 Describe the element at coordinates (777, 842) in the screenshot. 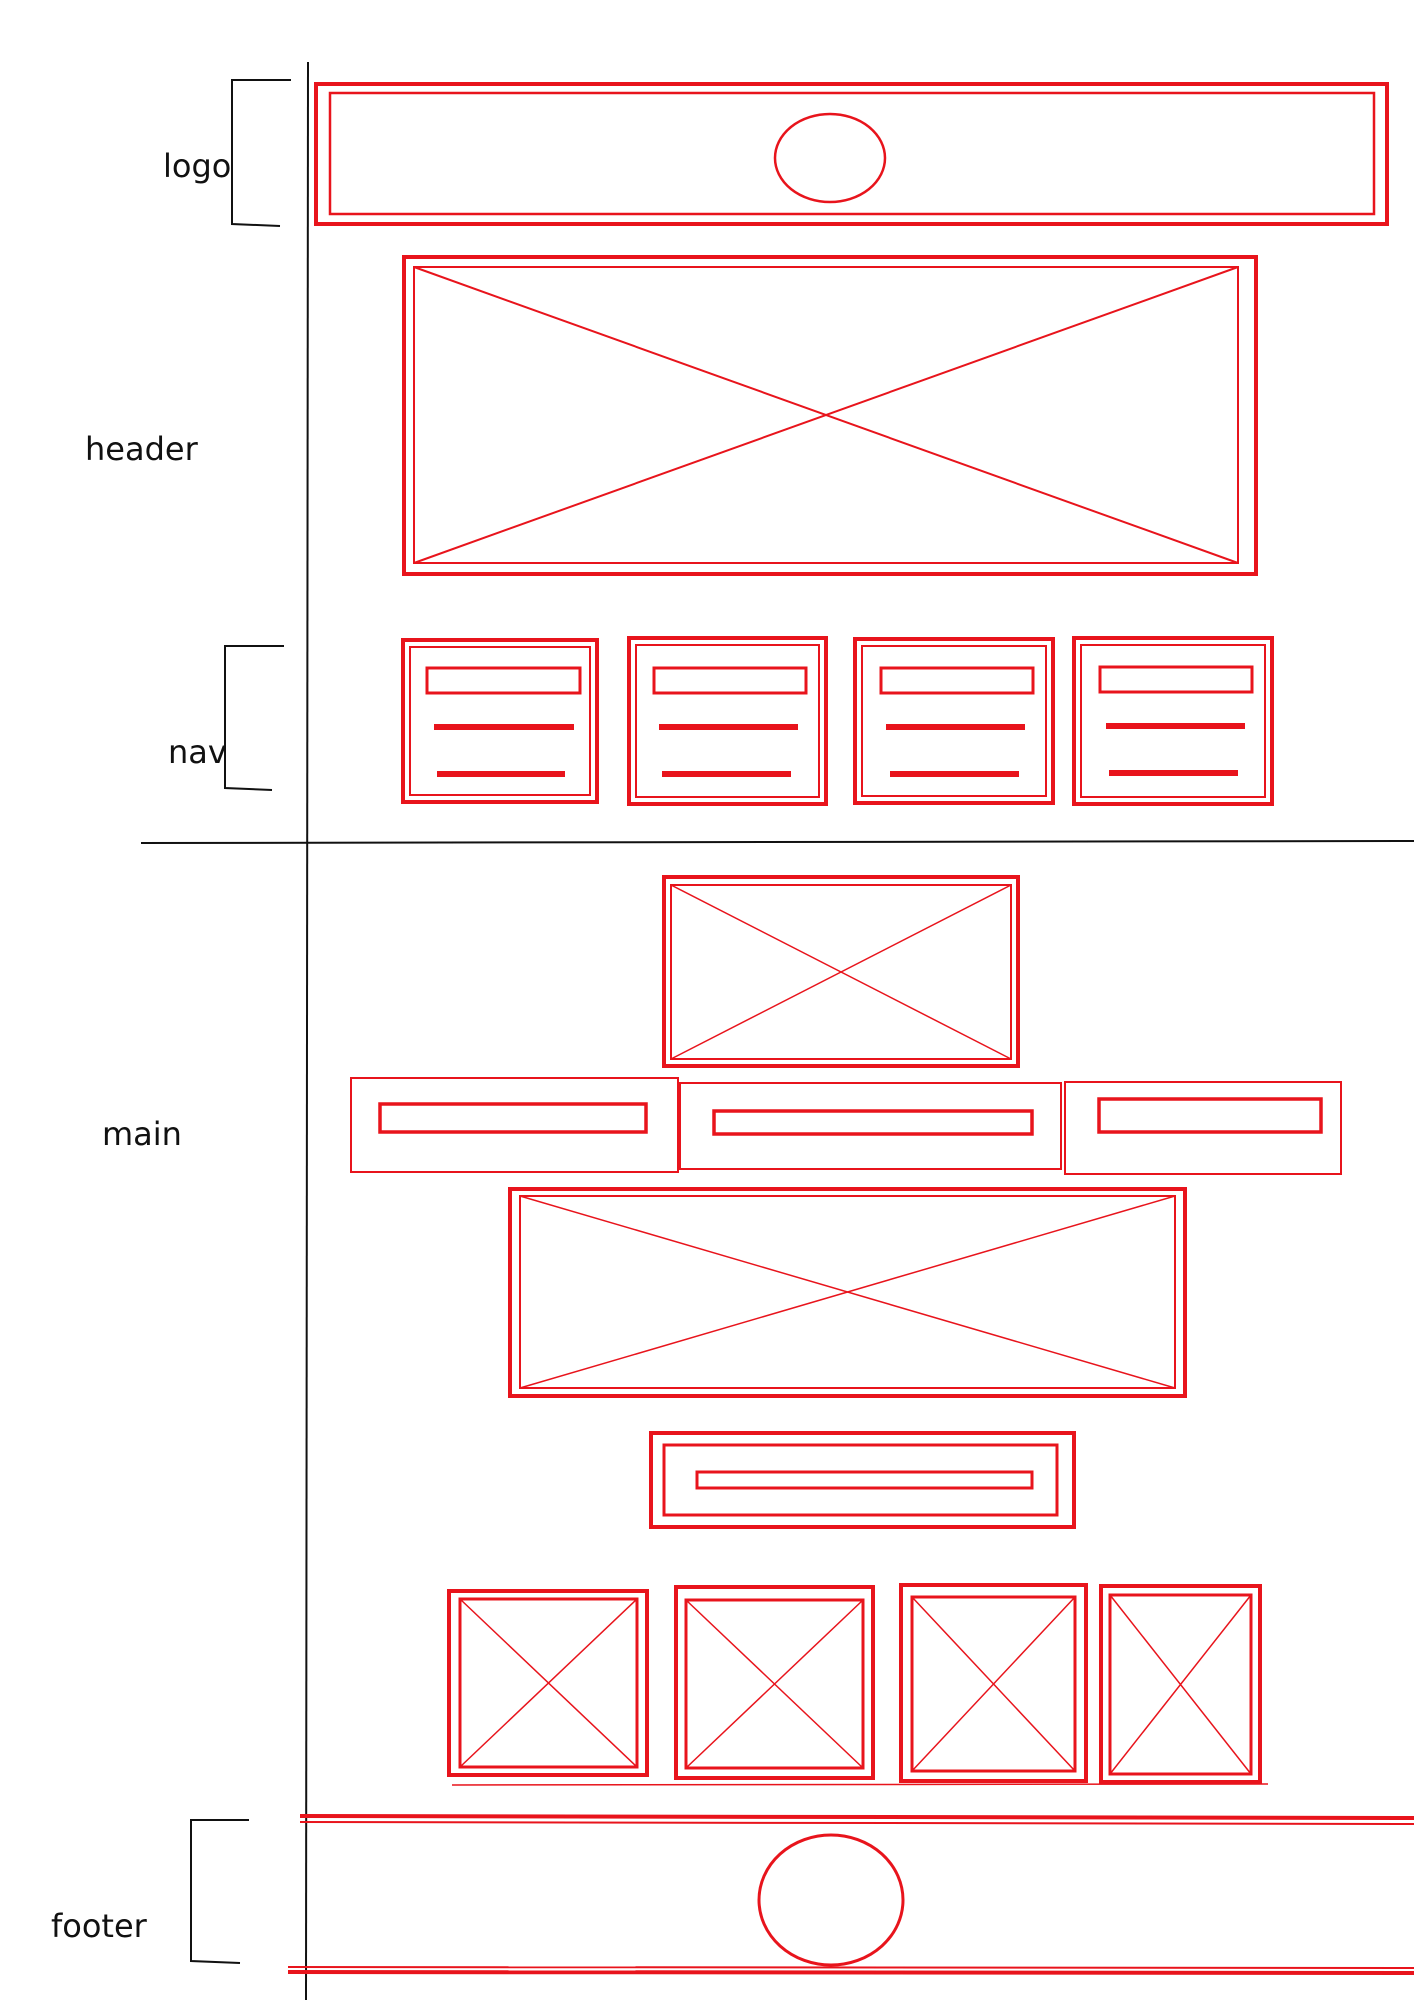

I see `horizontal-divider` at that location.